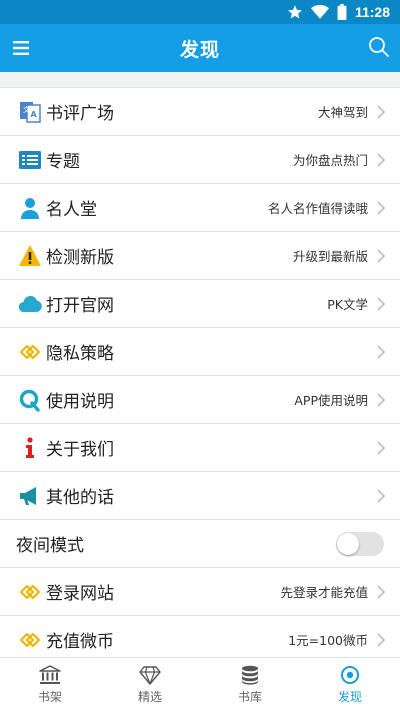 The width and height of the screenshot is (400, 711). What do you see at coordinates (71, 210) in the screenshot?
I see `row-label: 名人堂` at bounding box center [71, 210].